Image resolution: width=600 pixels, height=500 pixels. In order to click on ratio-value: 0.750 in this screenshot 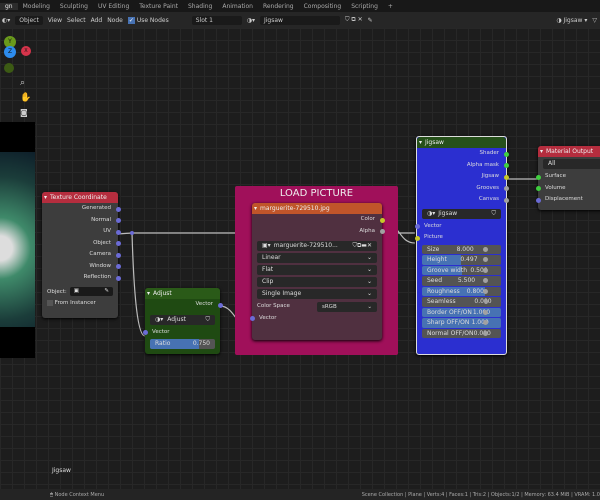, I will do `click(201, 343)`.